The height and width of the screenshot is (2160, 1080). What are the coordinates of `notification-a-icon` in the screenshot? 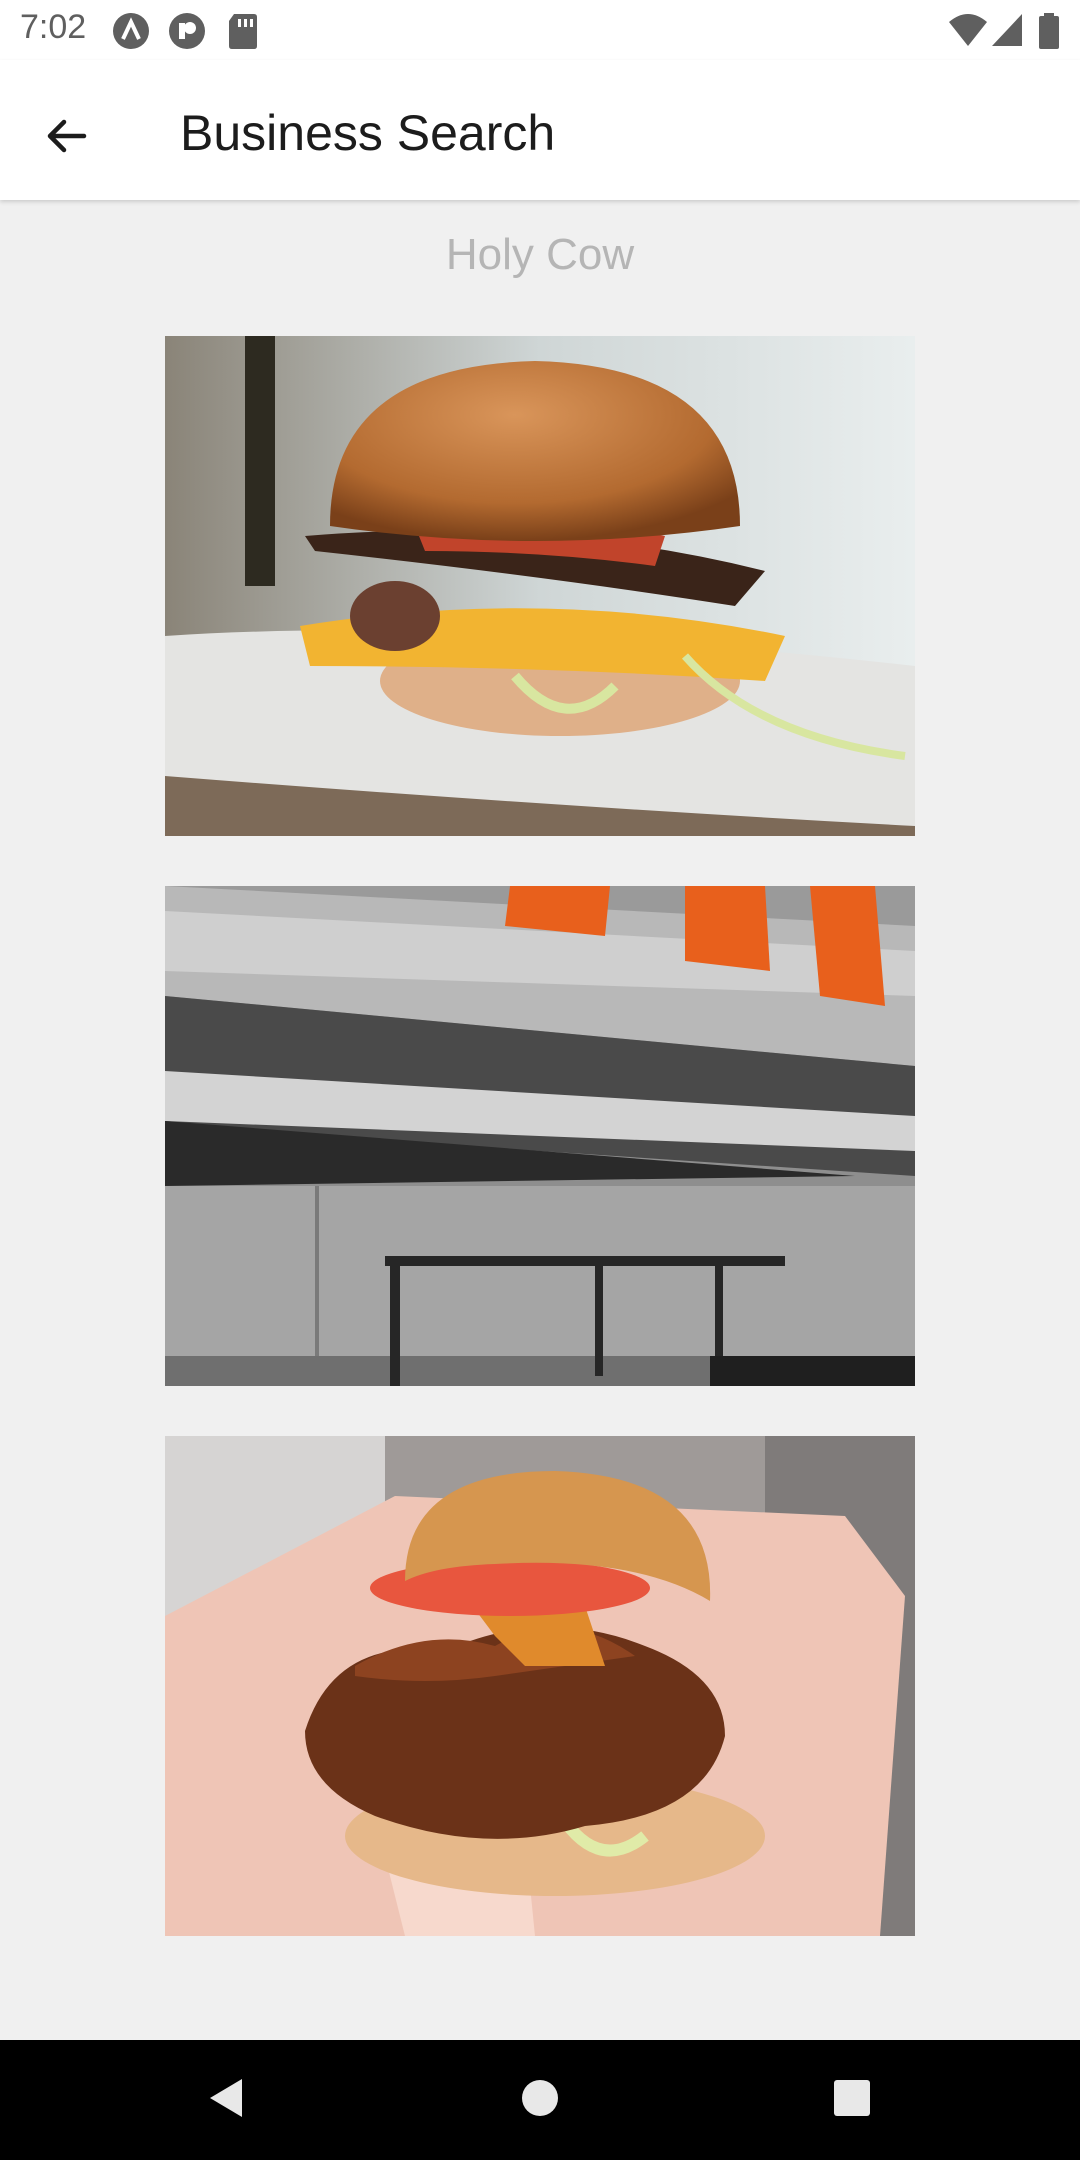 It's located at (131, 31).